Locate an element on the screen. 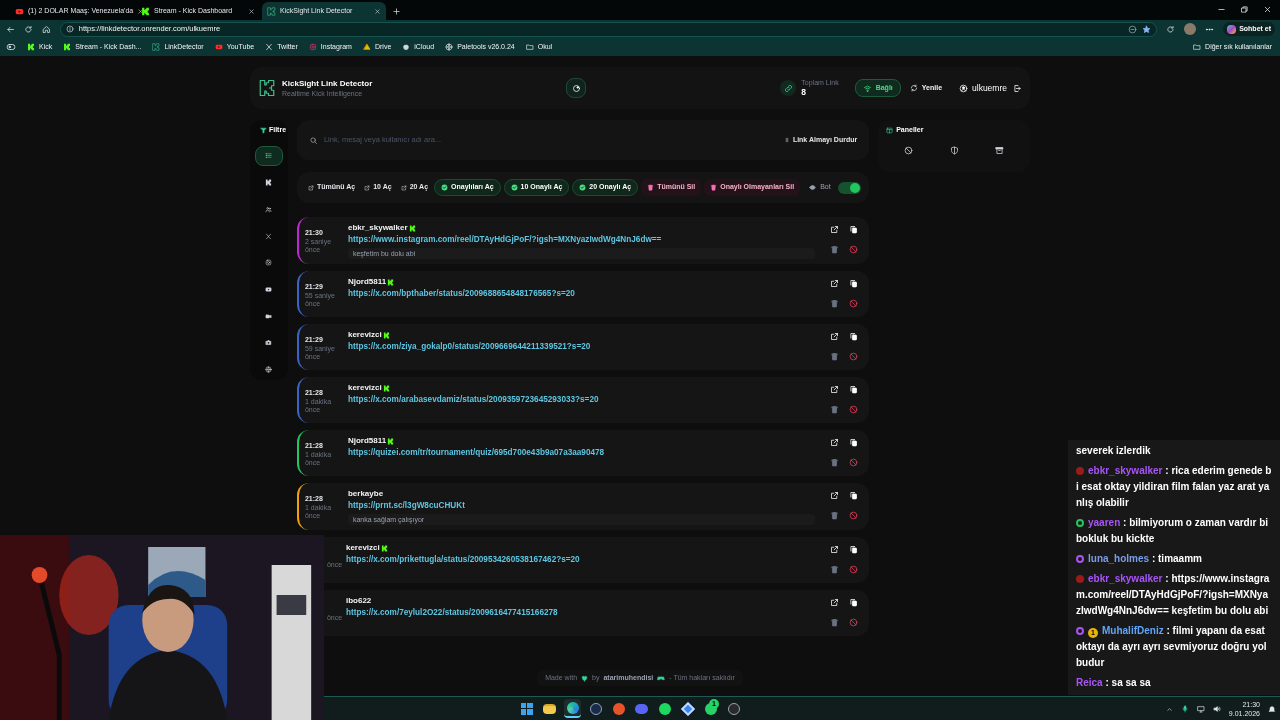  link-url: https://quizei.com/tr/tournament/quiz/695d700e43b9a07a3aa90478 is located at coordinates (586, 453).